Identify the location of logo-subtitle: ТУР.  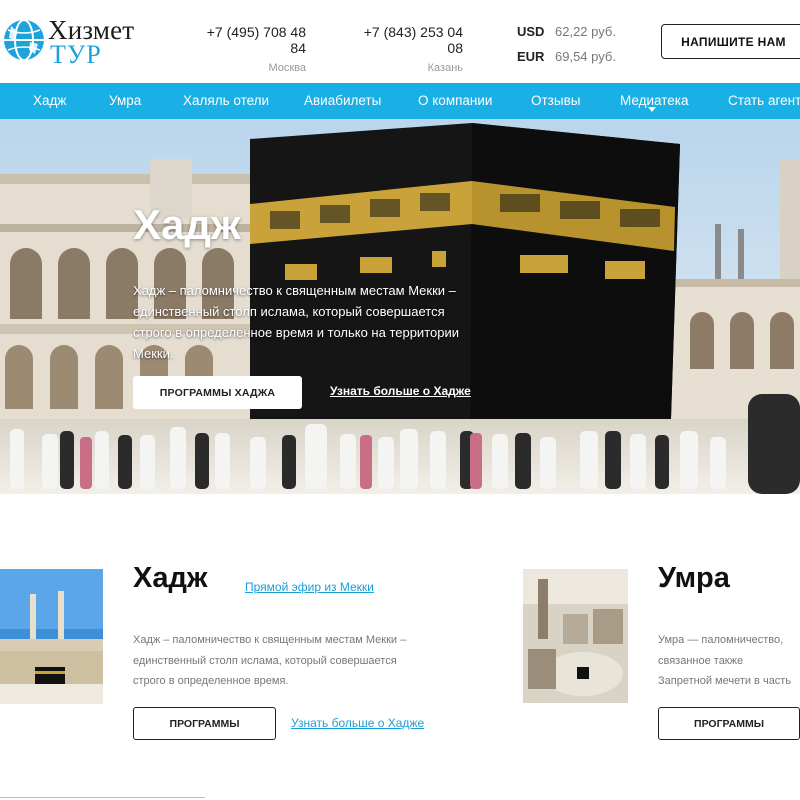
(76, 54).